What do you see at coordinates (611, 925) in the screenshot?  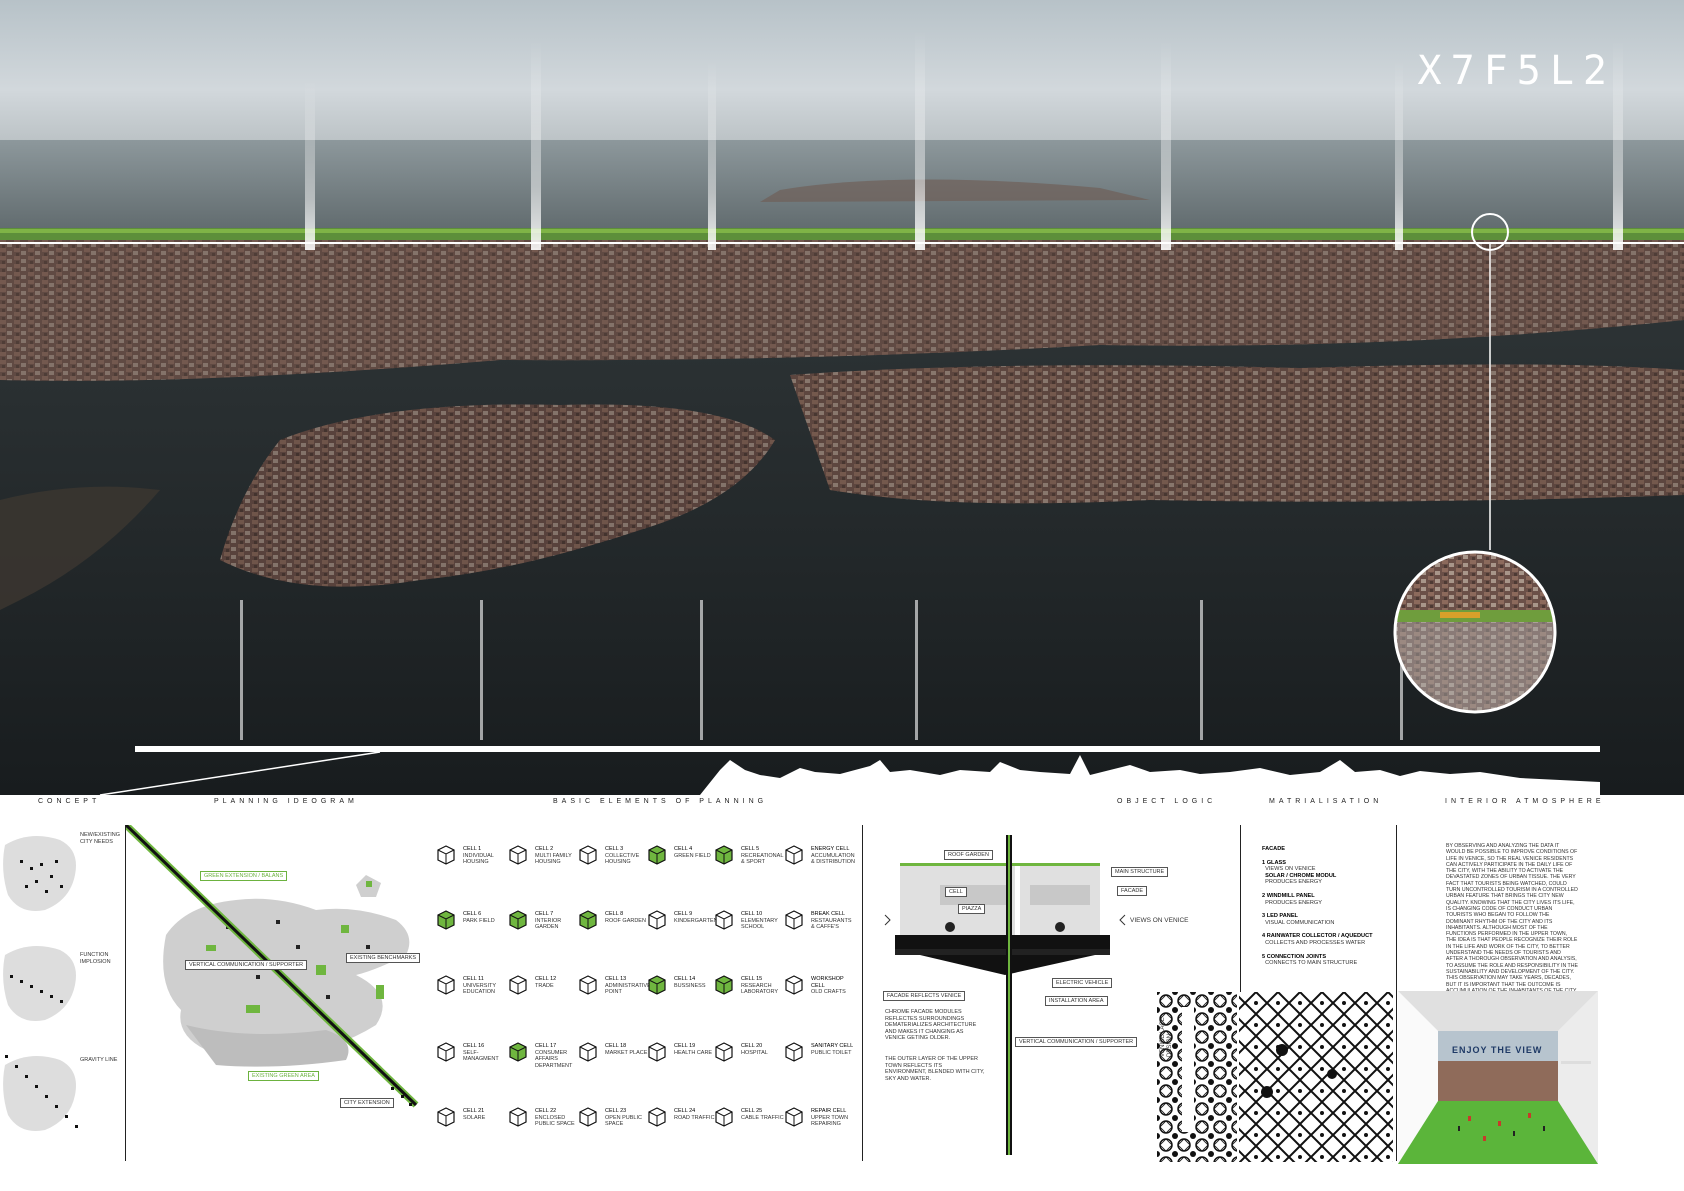 I see `cell-item: CELL 8 ROOF GARDEN` at bounding box center [611, 925].